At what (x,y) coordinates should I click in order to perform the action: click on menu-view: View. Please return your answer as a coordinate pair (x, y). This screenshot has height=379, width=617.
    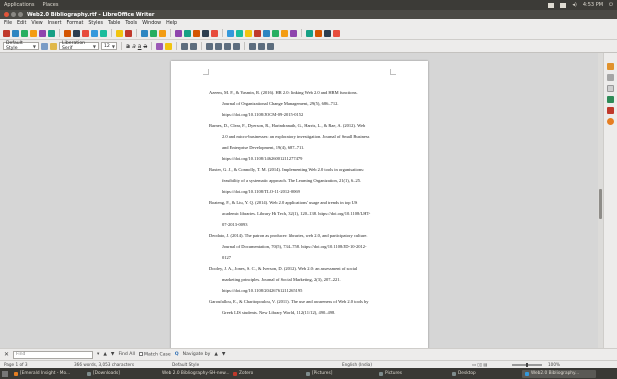
    Looking at the image, I should click on (36, 23).